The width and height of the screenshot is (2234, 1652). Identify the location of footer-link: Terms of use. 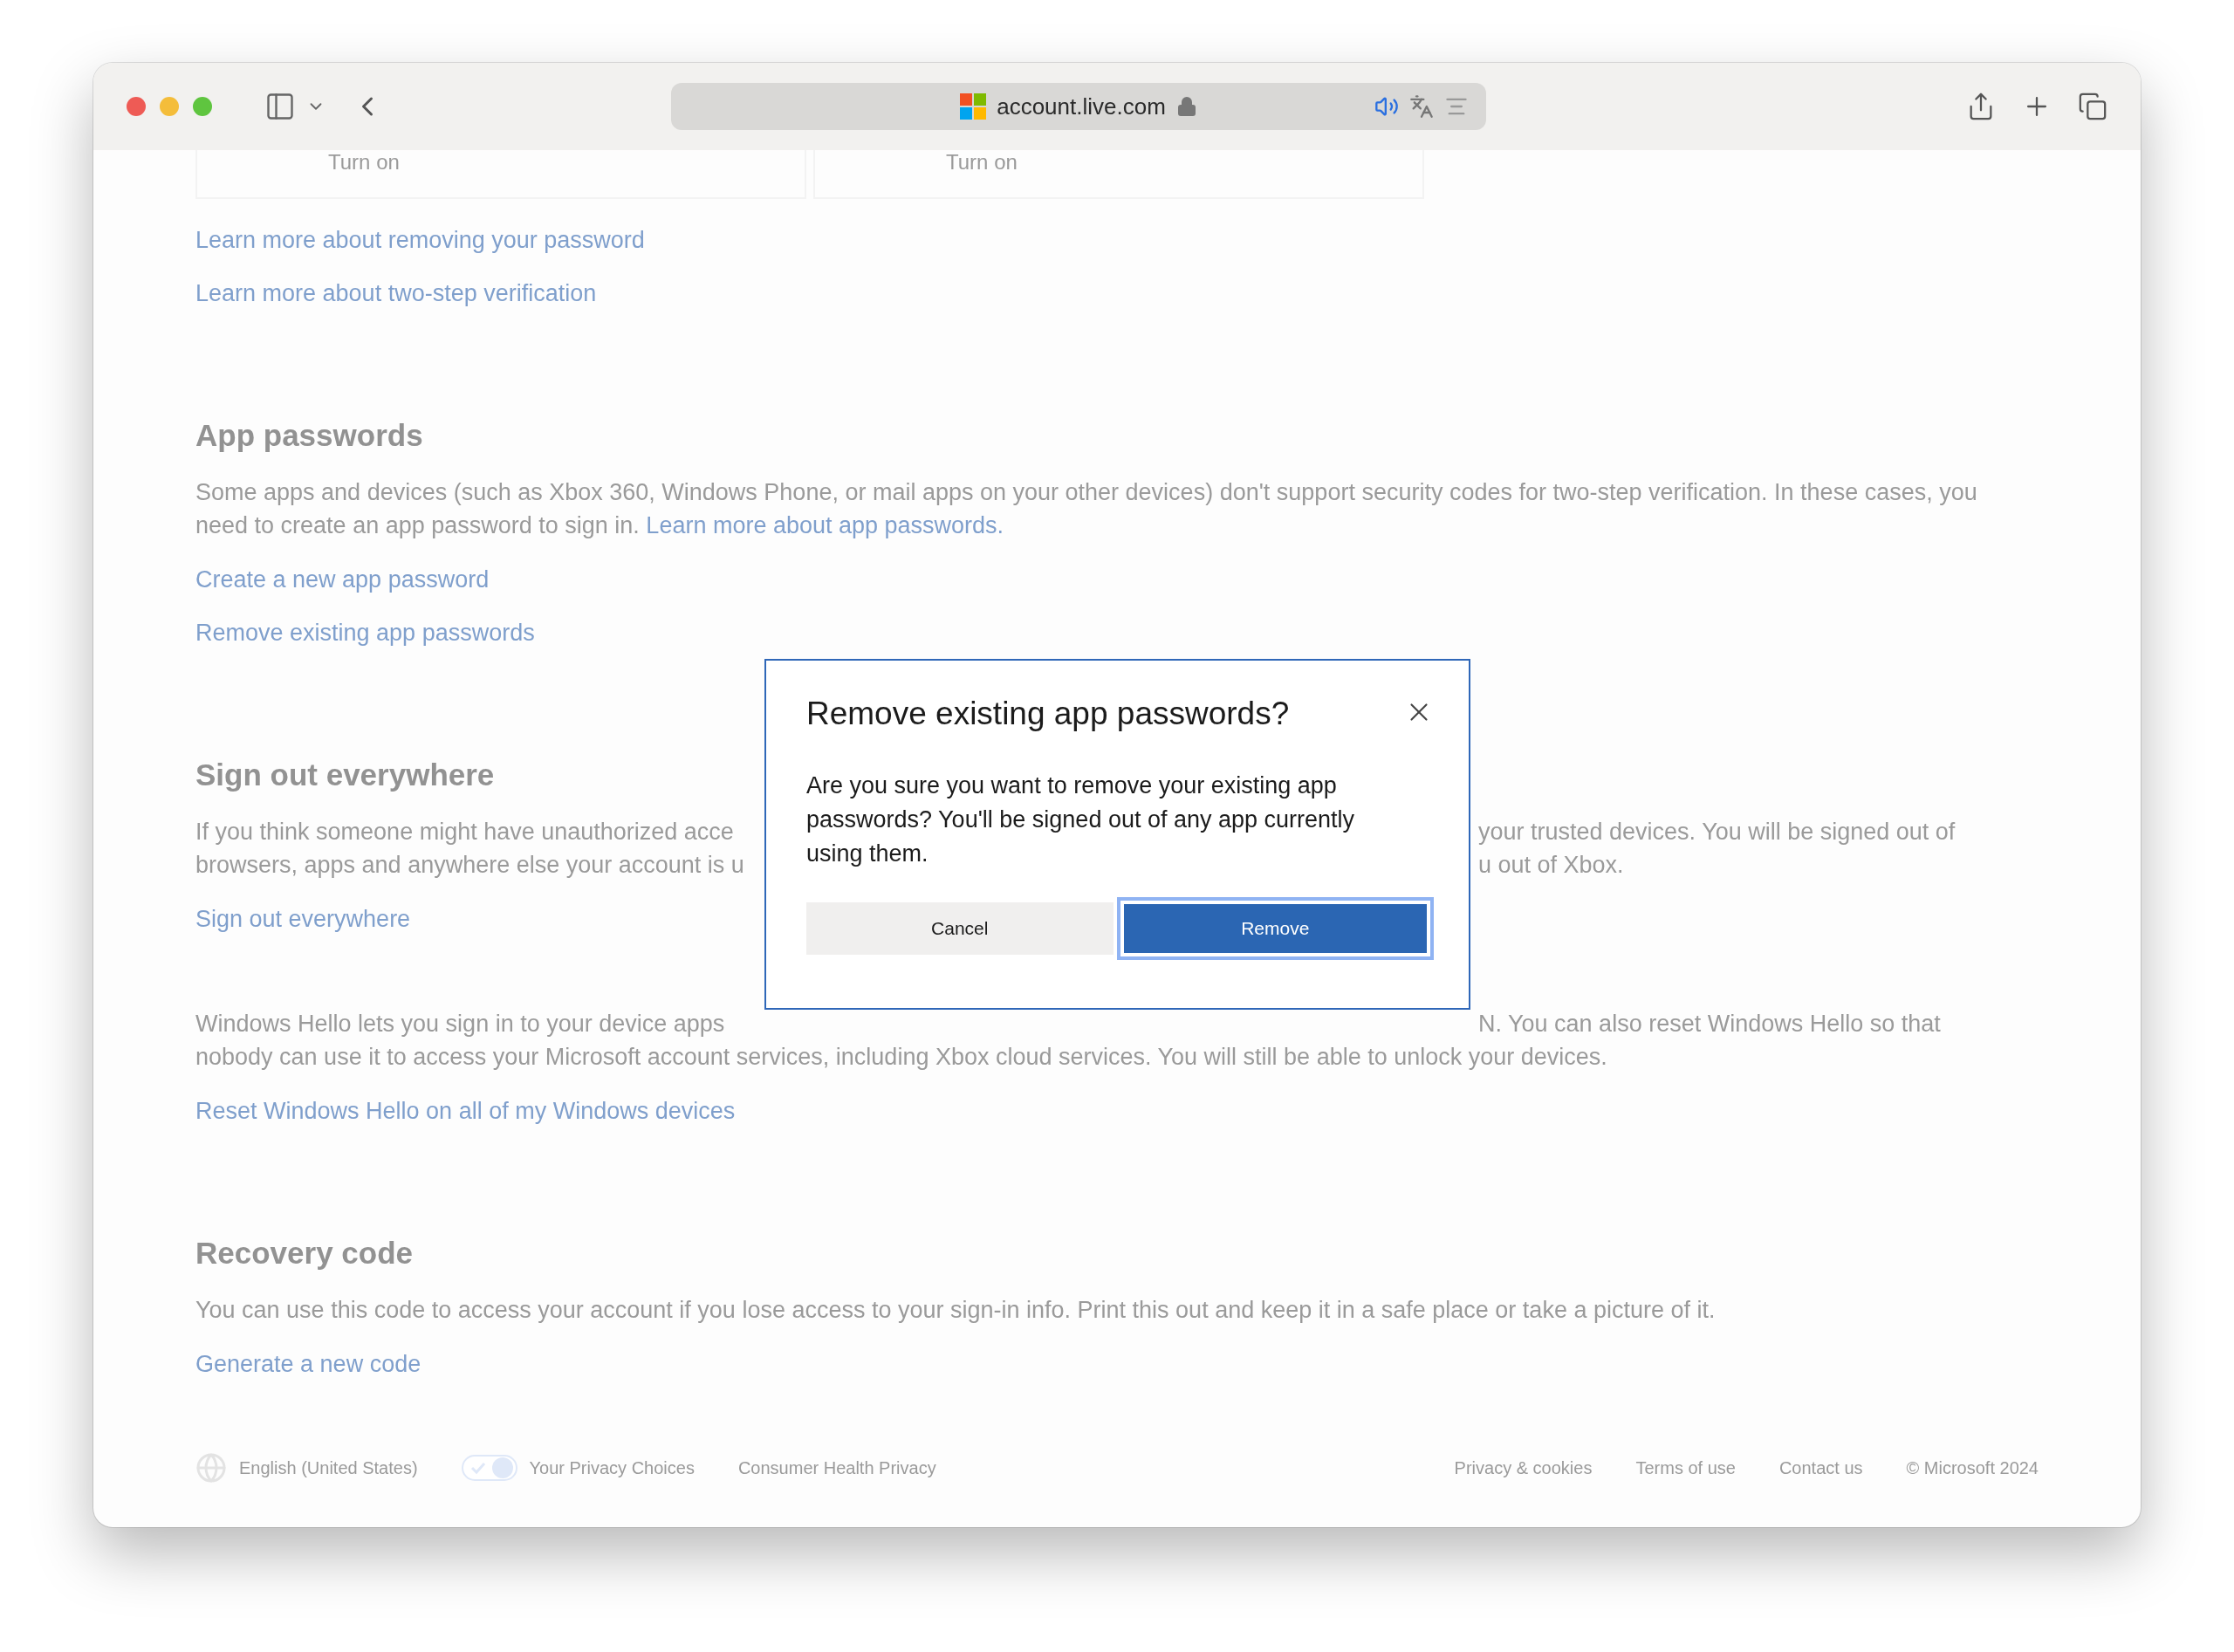
(1685, 1467).